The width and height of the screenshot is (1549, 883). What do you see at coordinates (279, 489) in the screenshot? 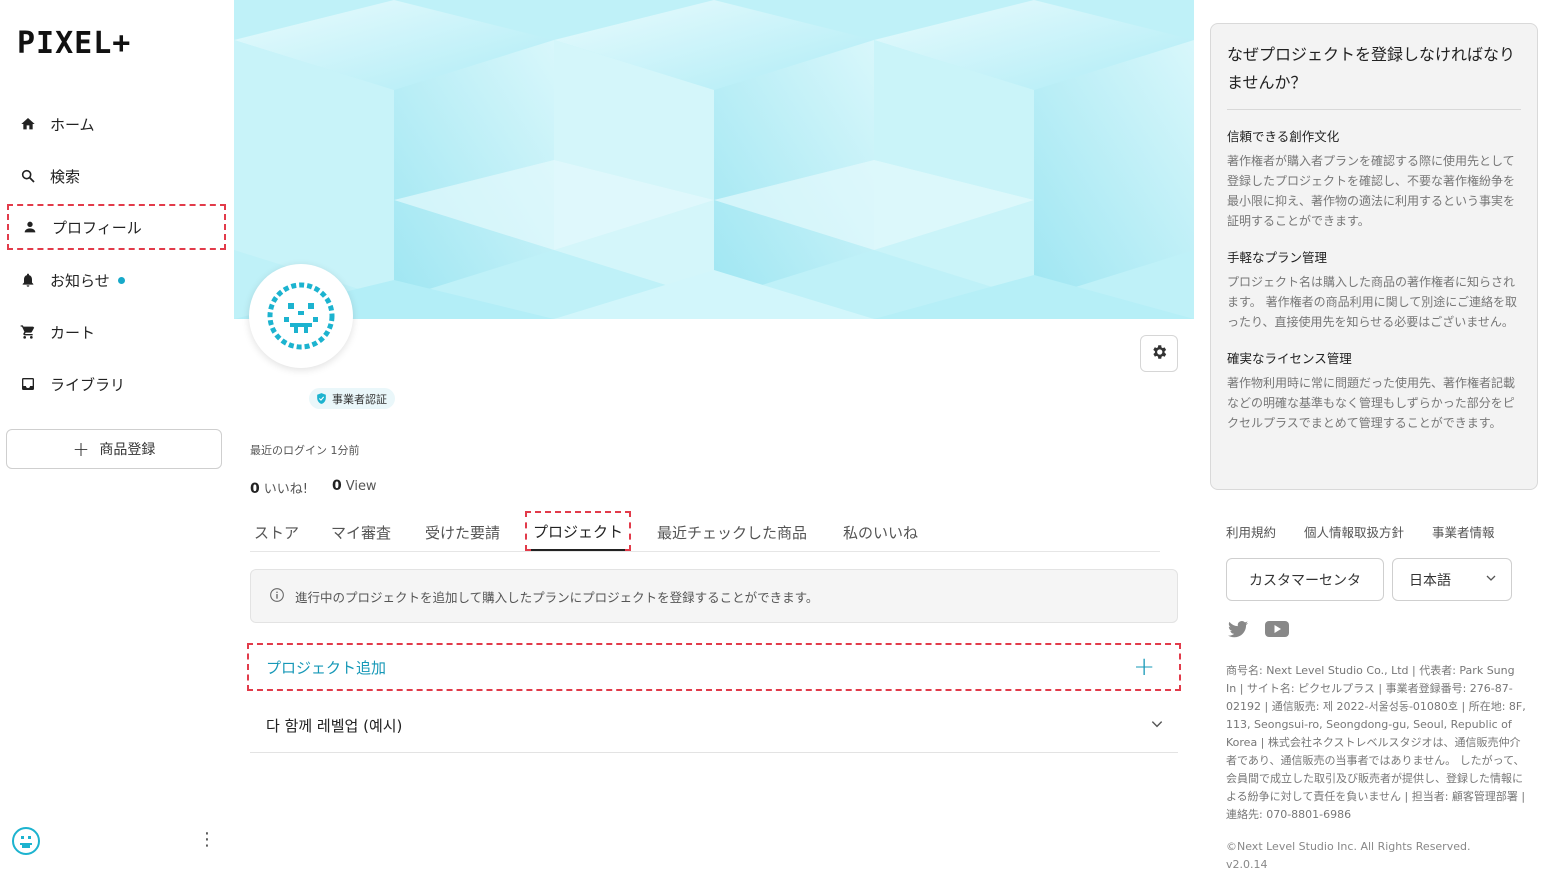
I see `likes-stat: 0 いいね!` at bounding box center [279, 489].